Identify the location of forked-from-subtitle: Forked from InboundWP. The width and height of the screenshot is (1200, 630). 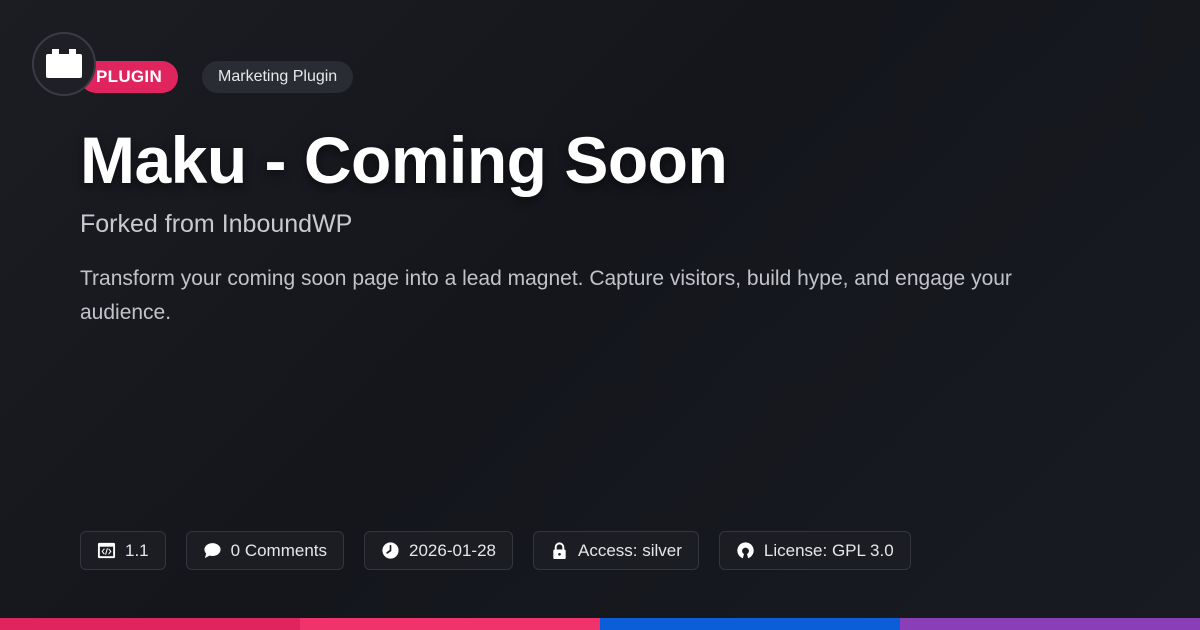
(216, 224).